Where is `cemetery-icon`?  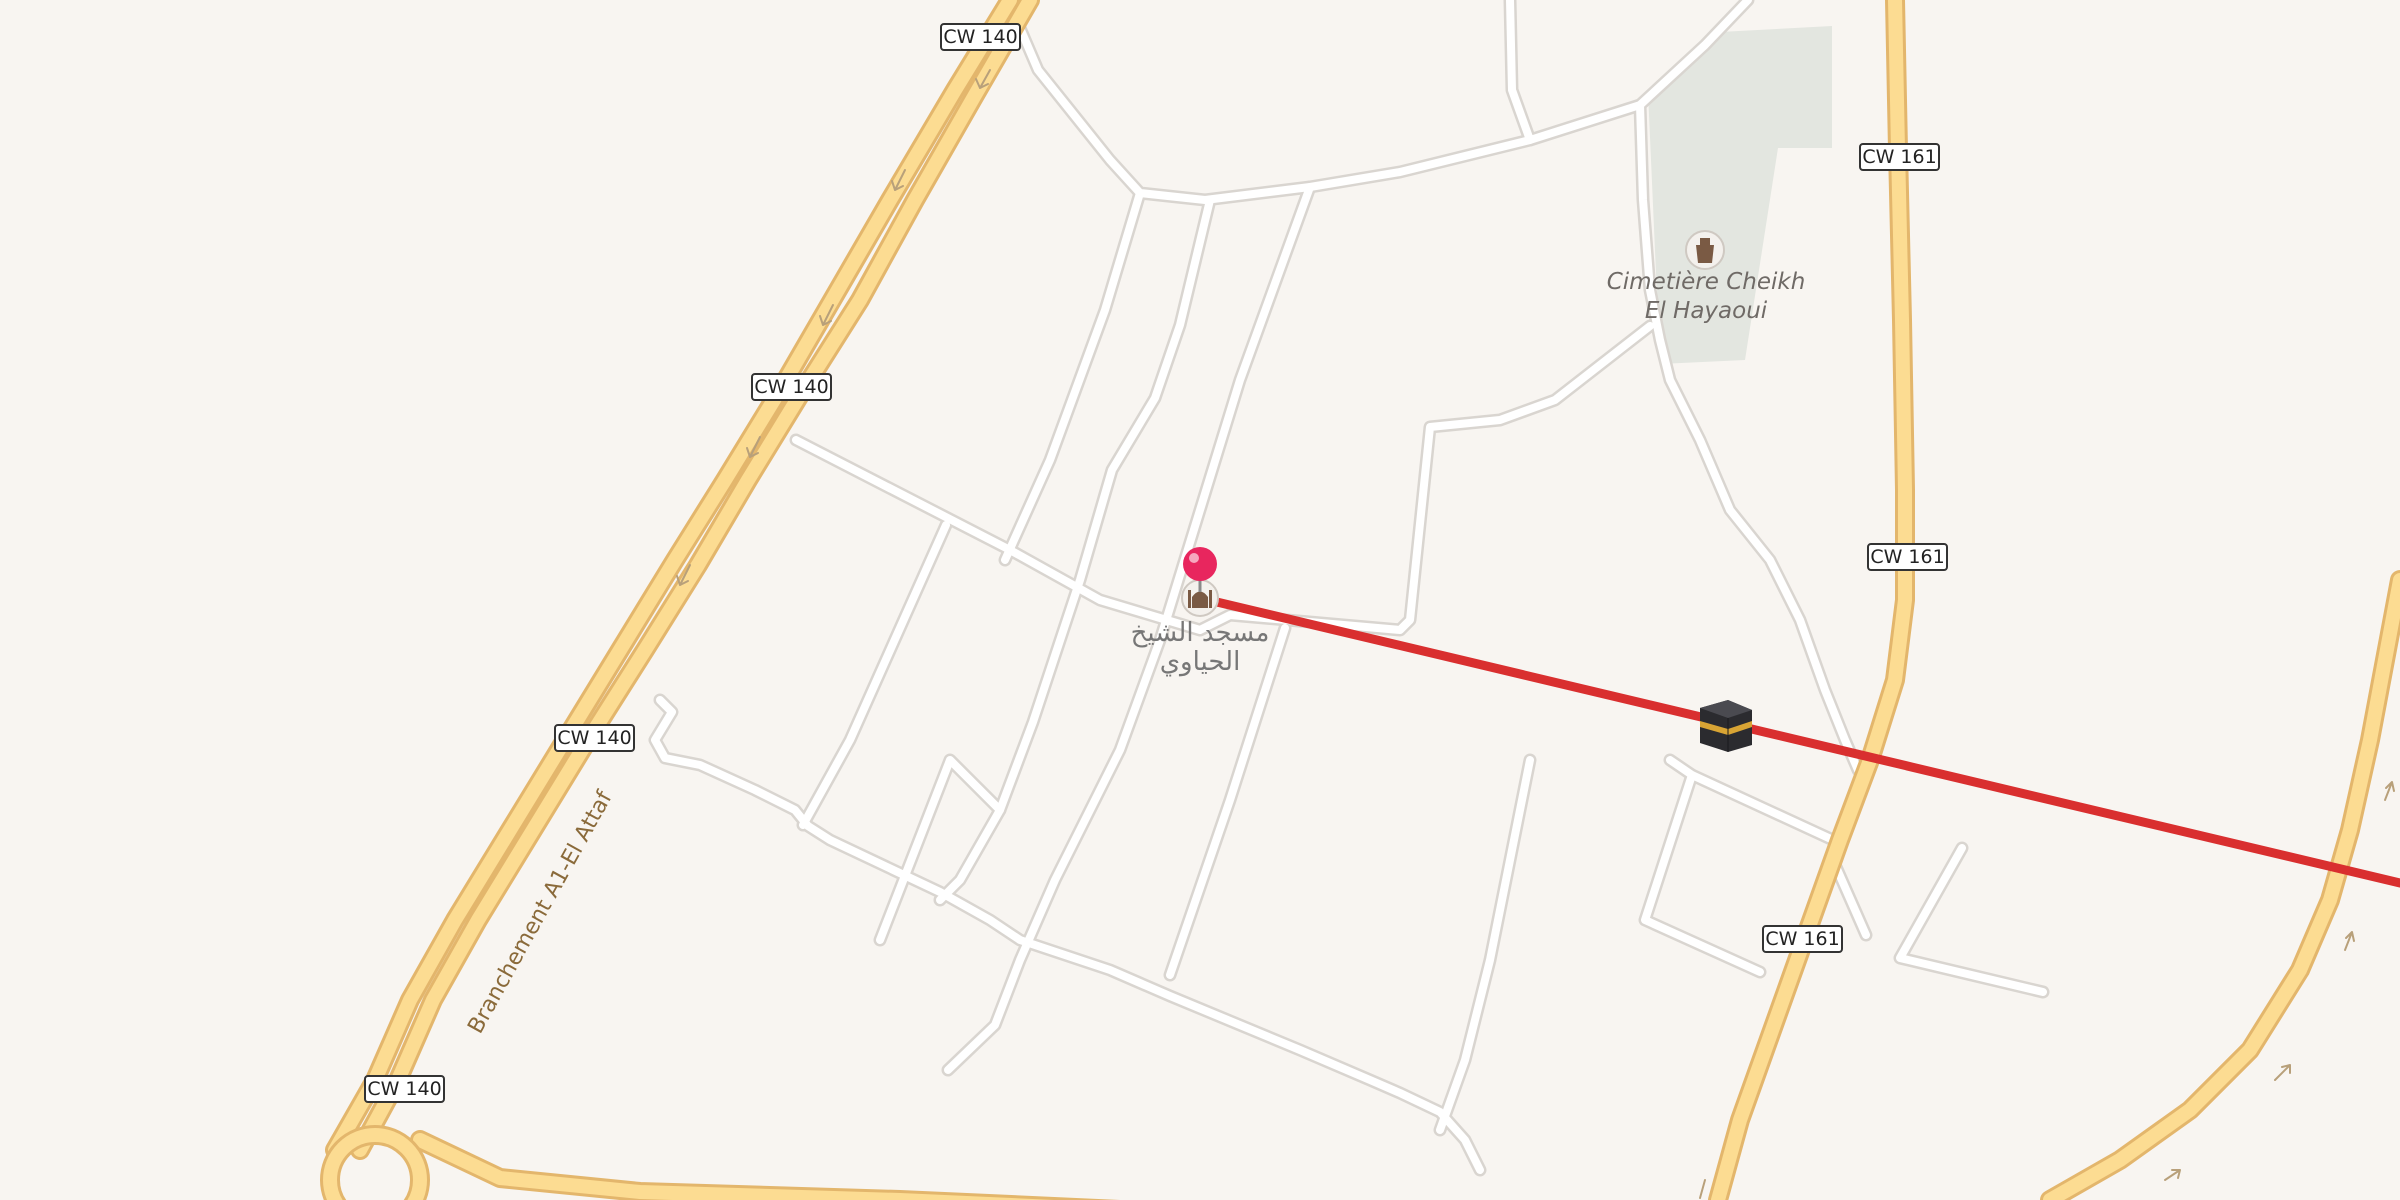 cemetery-icon is located at coordinates (1705, 250).